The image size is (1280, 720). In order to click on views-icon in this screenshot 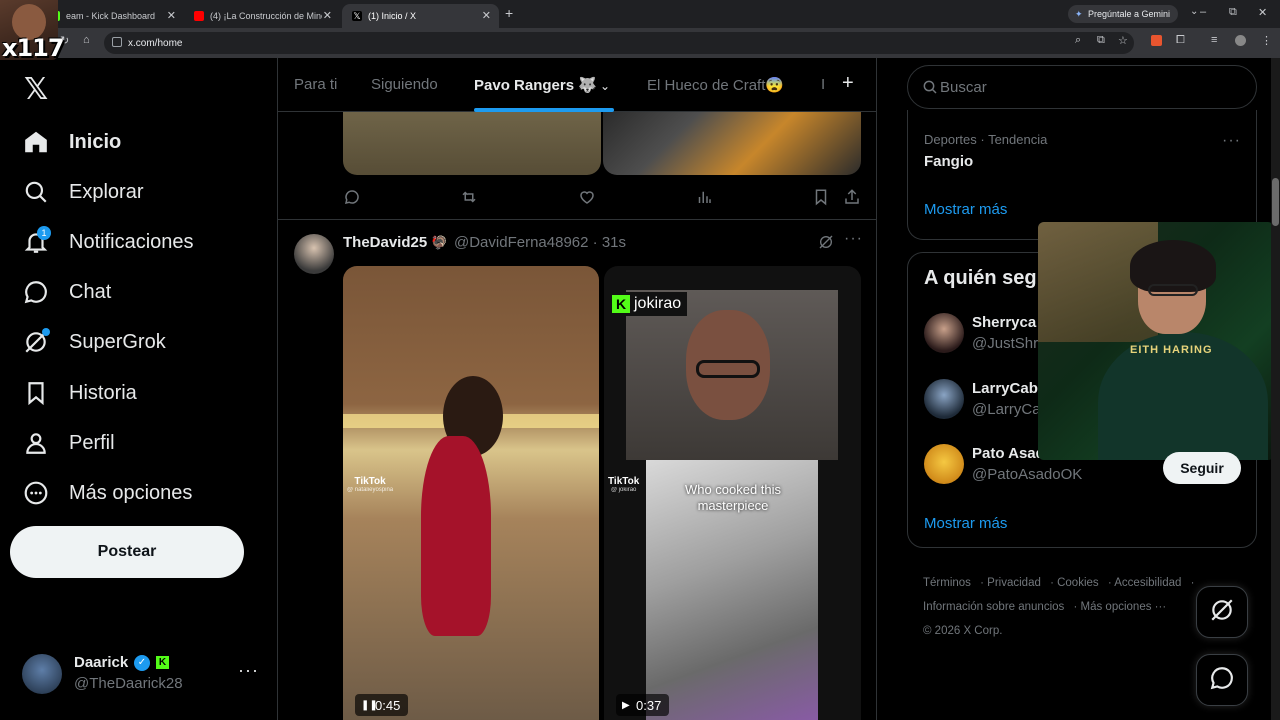, I will do `click(704, 199)`.